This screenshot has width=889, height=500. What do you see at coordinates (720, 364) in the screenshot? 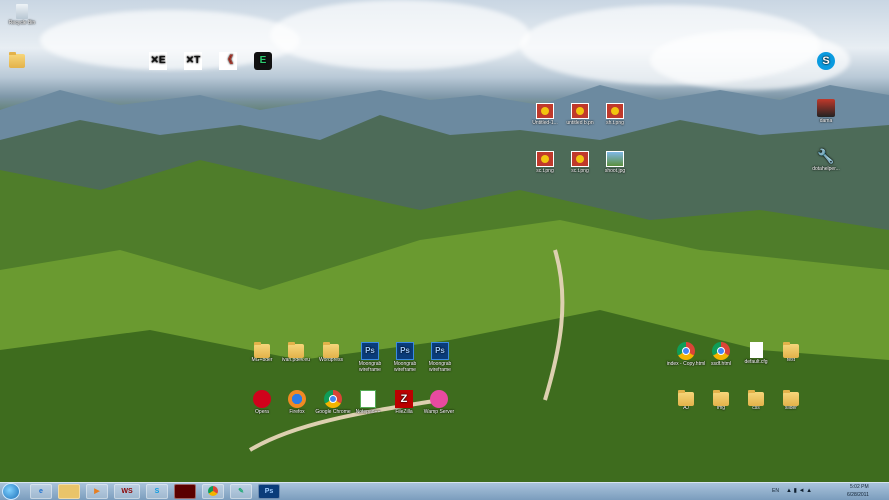
I see `html-label: ssdf.html` at bounding box center [720, 364].